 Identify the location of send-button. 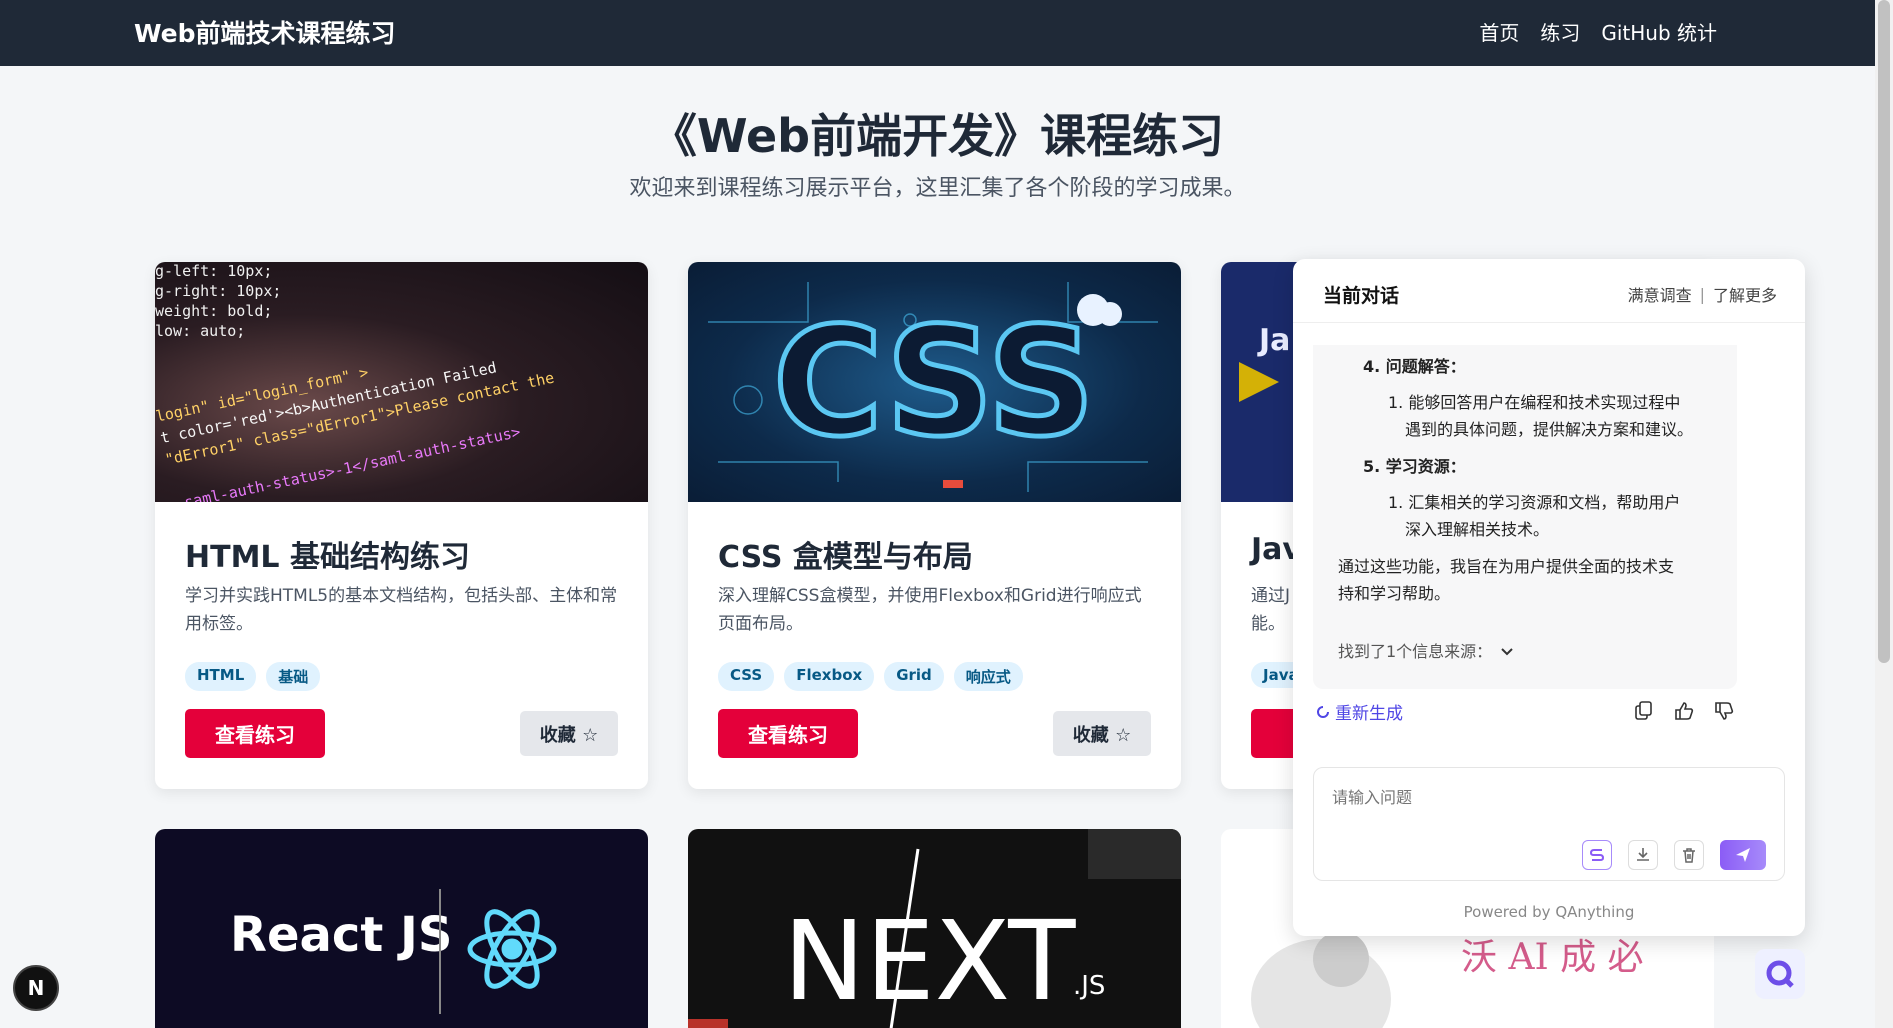
(1743, 855).